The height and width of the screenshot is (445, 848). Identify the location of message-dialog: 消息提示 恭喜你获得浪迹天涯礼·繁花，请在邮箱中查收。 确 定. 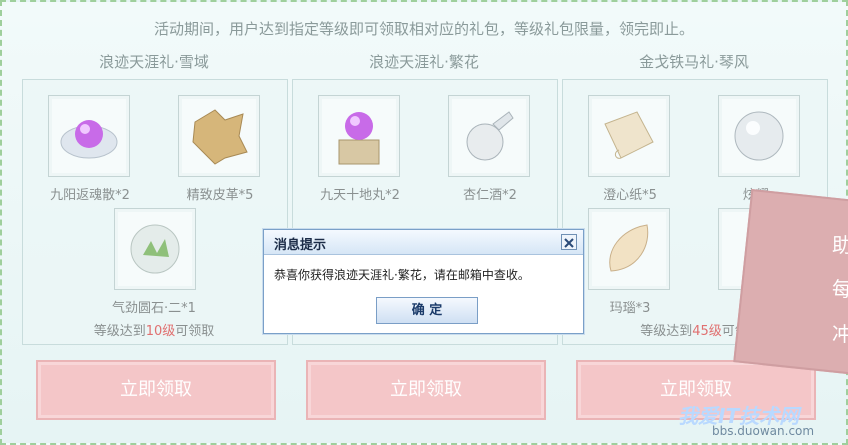
(423, 281).